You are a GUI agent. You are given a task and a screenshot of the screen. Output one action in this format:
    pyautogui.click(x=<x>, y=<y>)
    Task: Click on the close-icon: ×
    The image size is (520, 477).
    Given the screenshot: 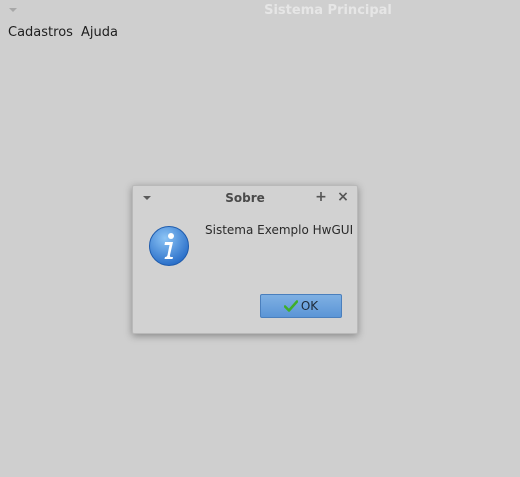 What is the action you would take?
    pyautogui.click(x=343, y=197)
    